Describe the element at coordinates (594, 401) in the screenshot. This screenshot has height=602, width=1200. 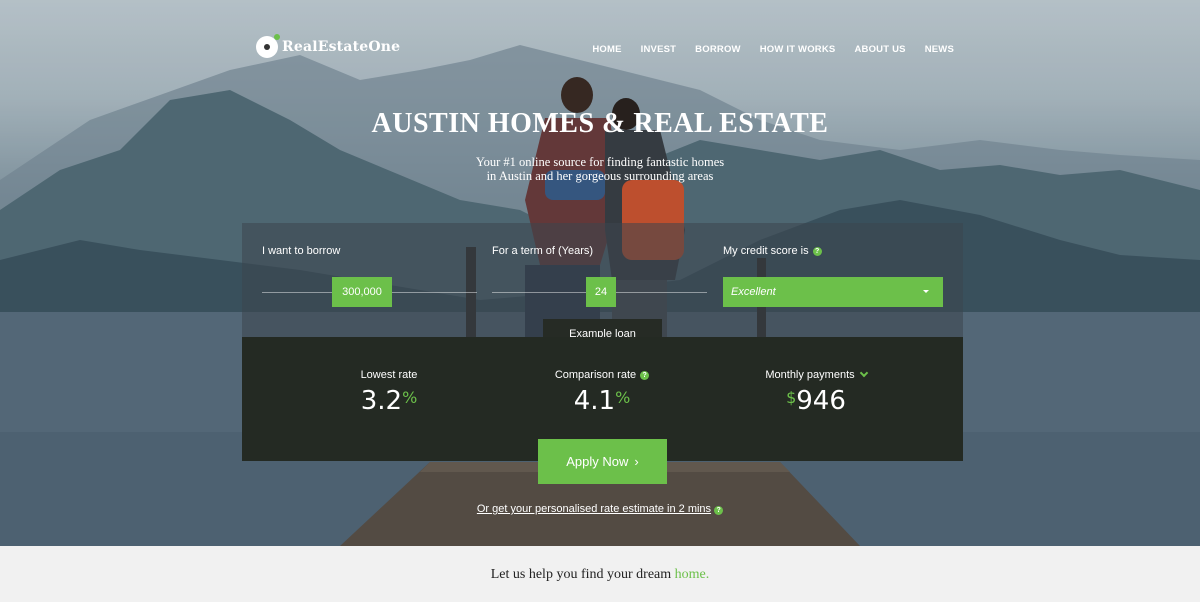
I see `comparison-rate-value: 4.1` at that location.